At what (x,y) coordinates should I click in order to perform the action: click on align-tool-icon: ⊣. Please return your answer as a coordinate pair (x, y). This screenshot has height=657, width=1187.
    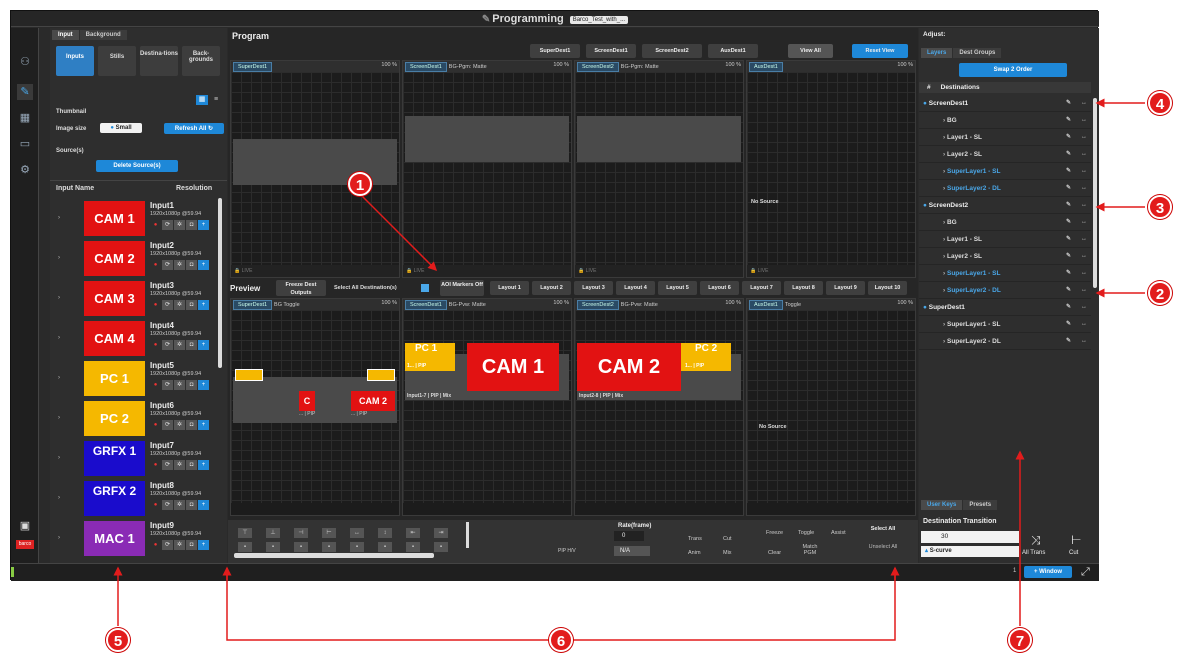
    Looking at the image, I should click on (301, 533).